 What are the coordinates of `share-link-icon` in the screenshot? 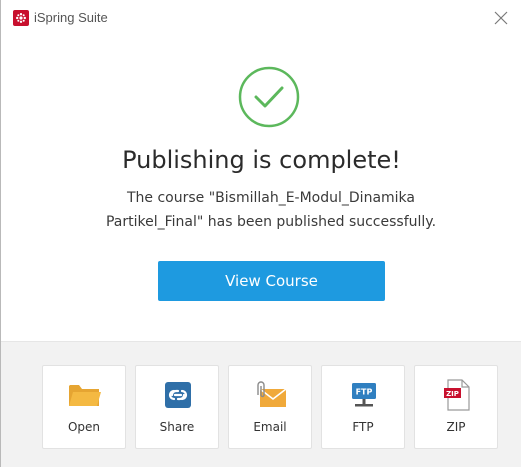 It's located at (178, 395).